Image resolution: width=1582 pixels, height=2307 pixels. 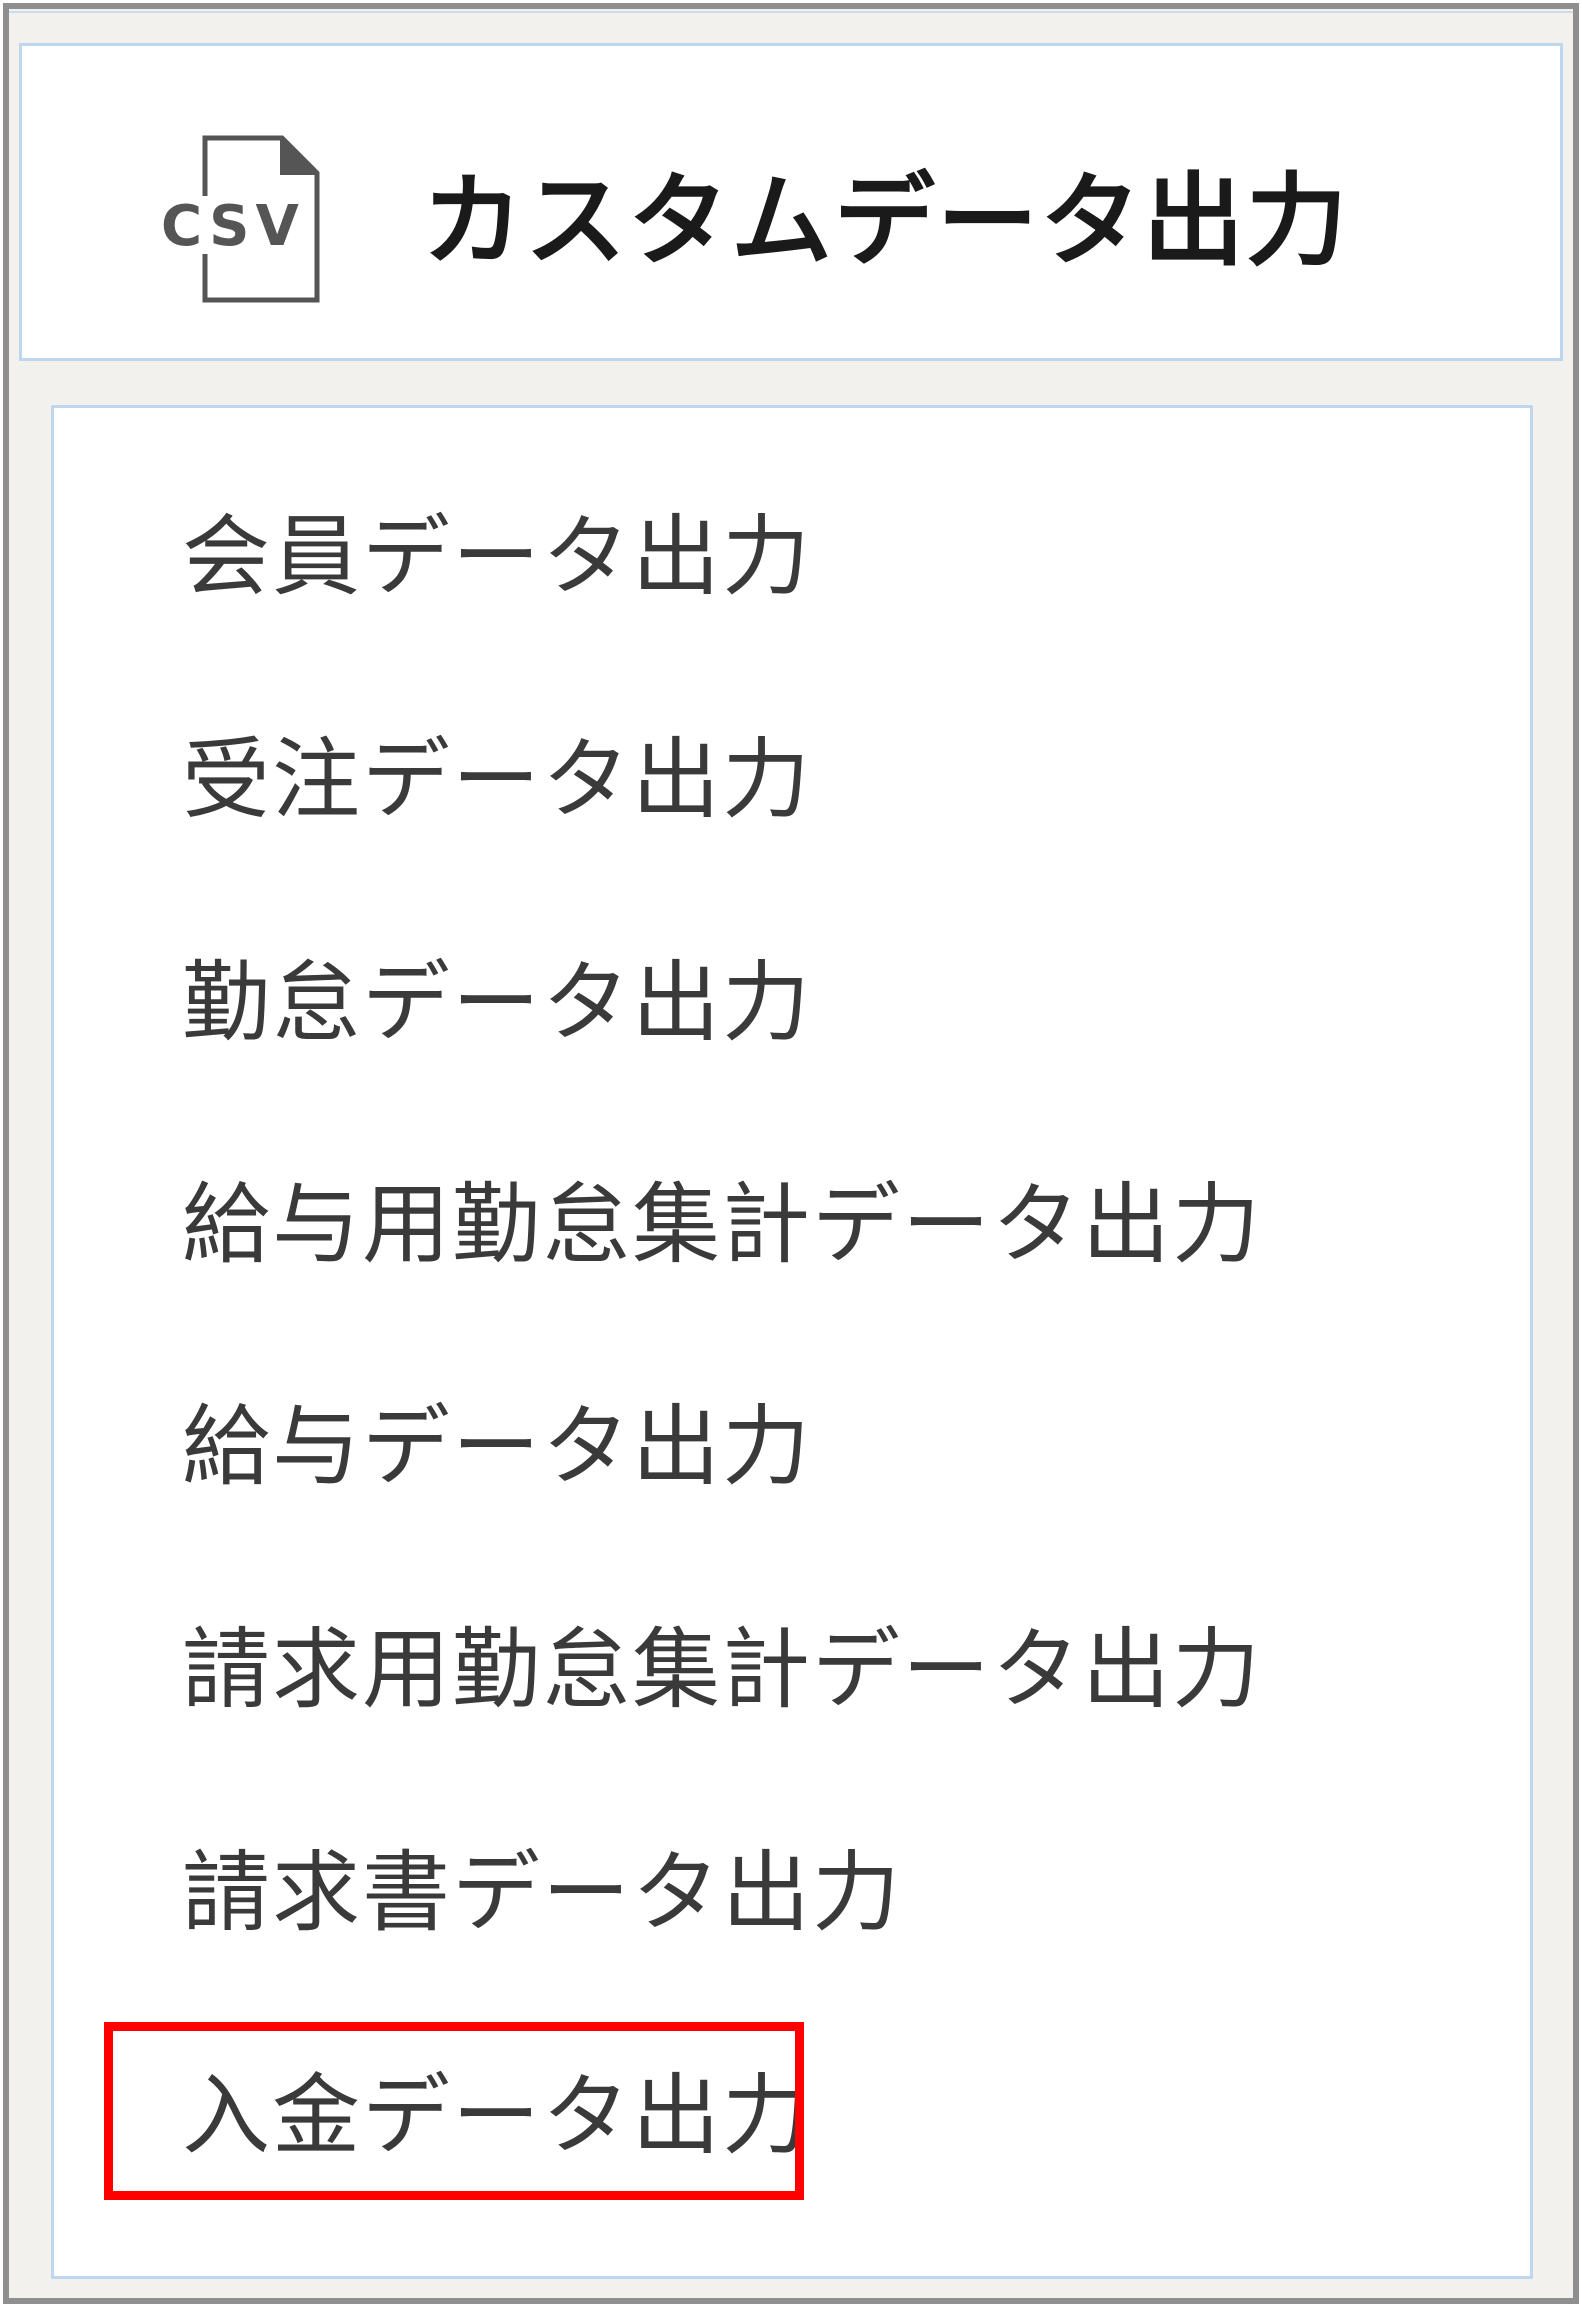 What do you see at coordinates (497, 780) in the screenshot?
I see `menu-item-order-data-export: 受注データ出力` at bounding box center [497, 780].